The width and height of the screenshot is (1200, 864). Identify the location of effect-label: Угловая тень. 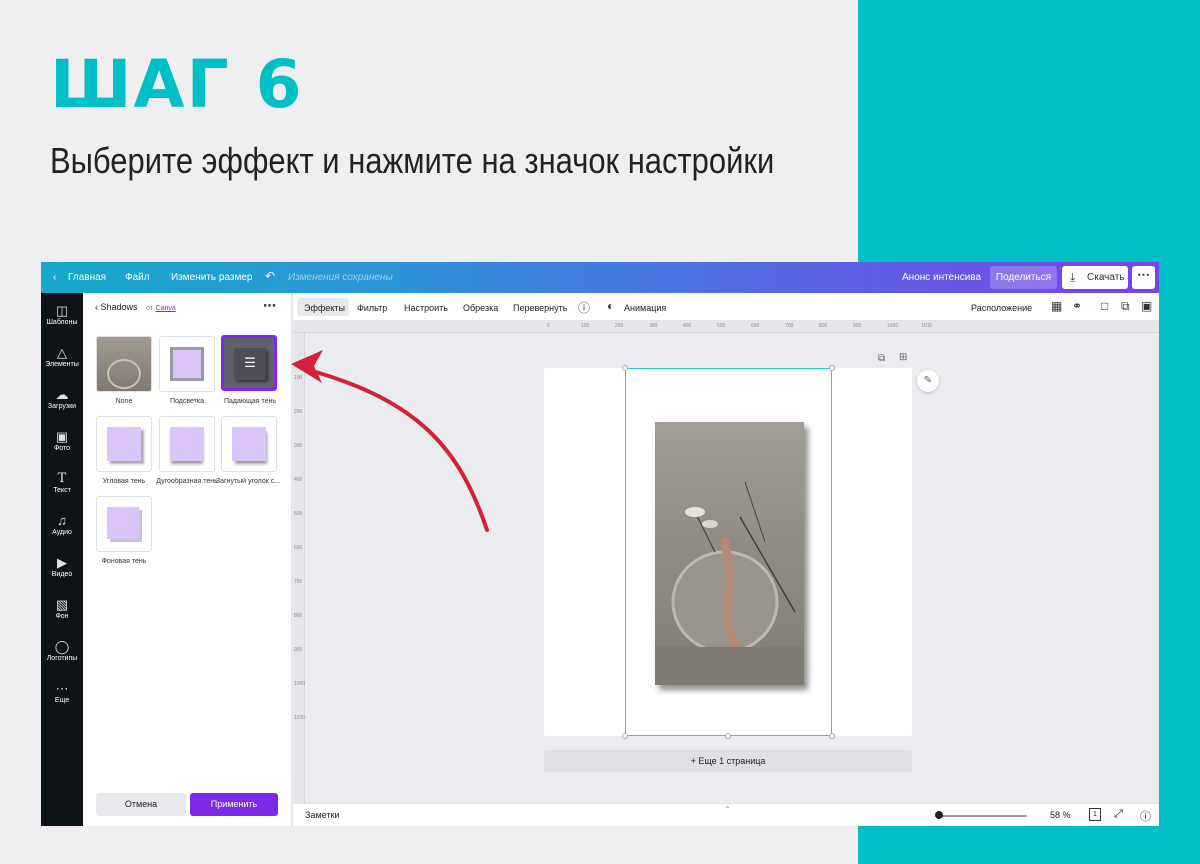
(124, 481).